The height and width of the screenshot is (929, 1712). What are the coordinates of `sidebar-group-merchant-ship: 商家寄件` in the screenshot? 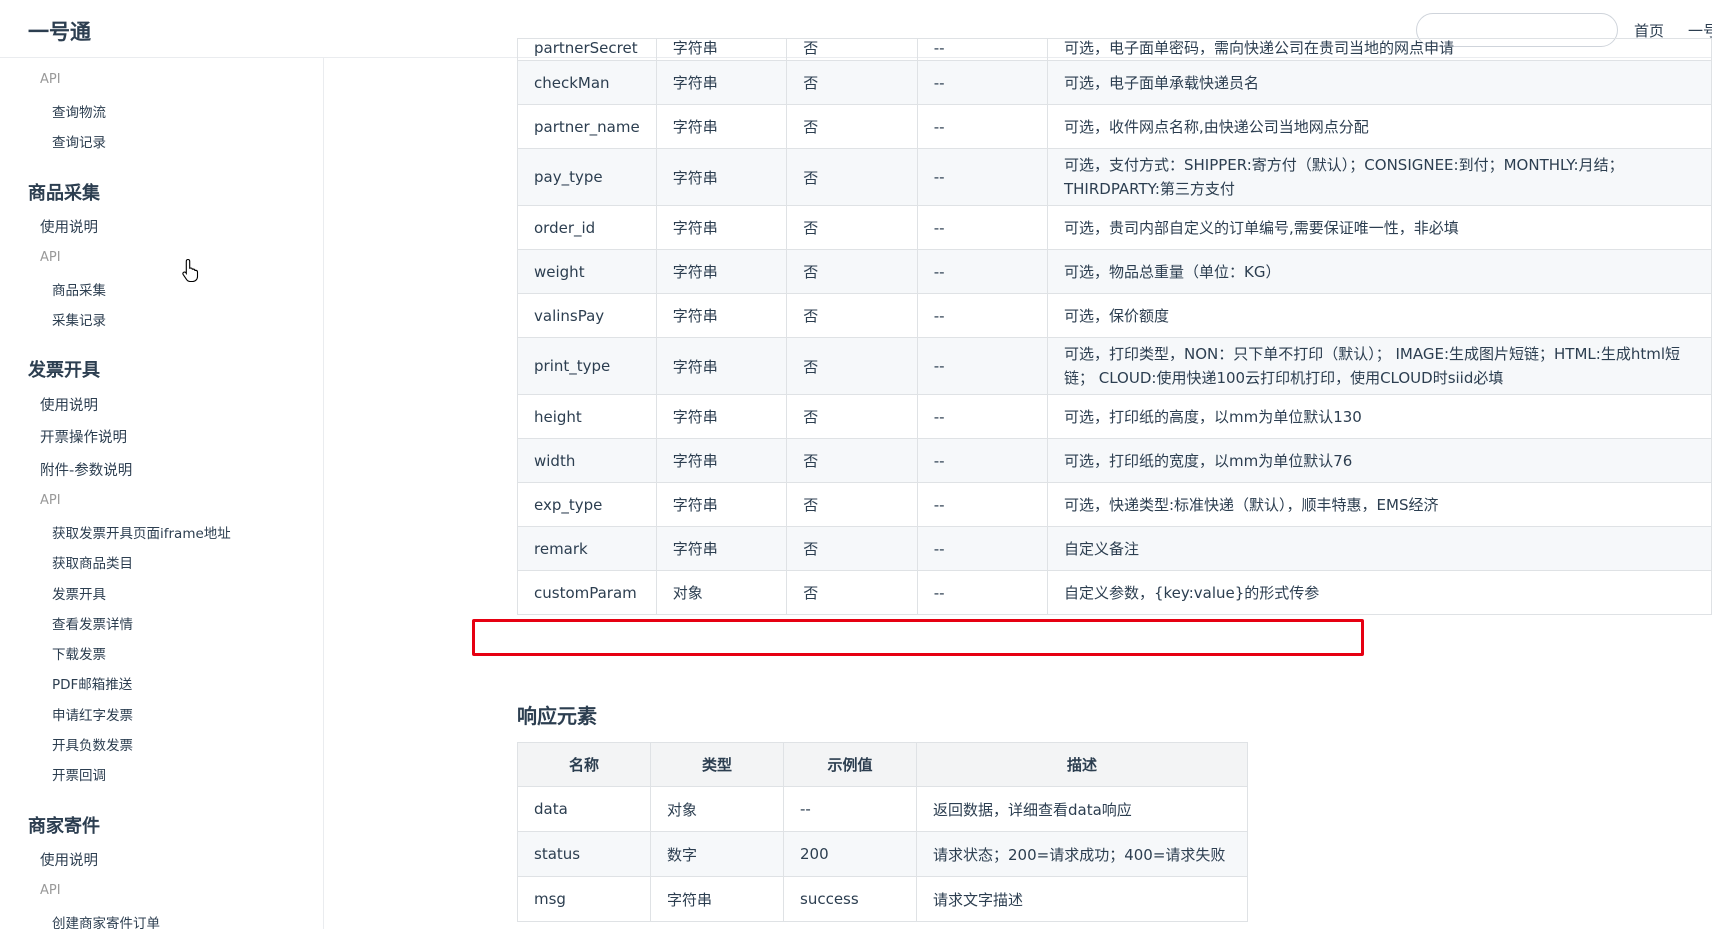 It's located at (64, 825).